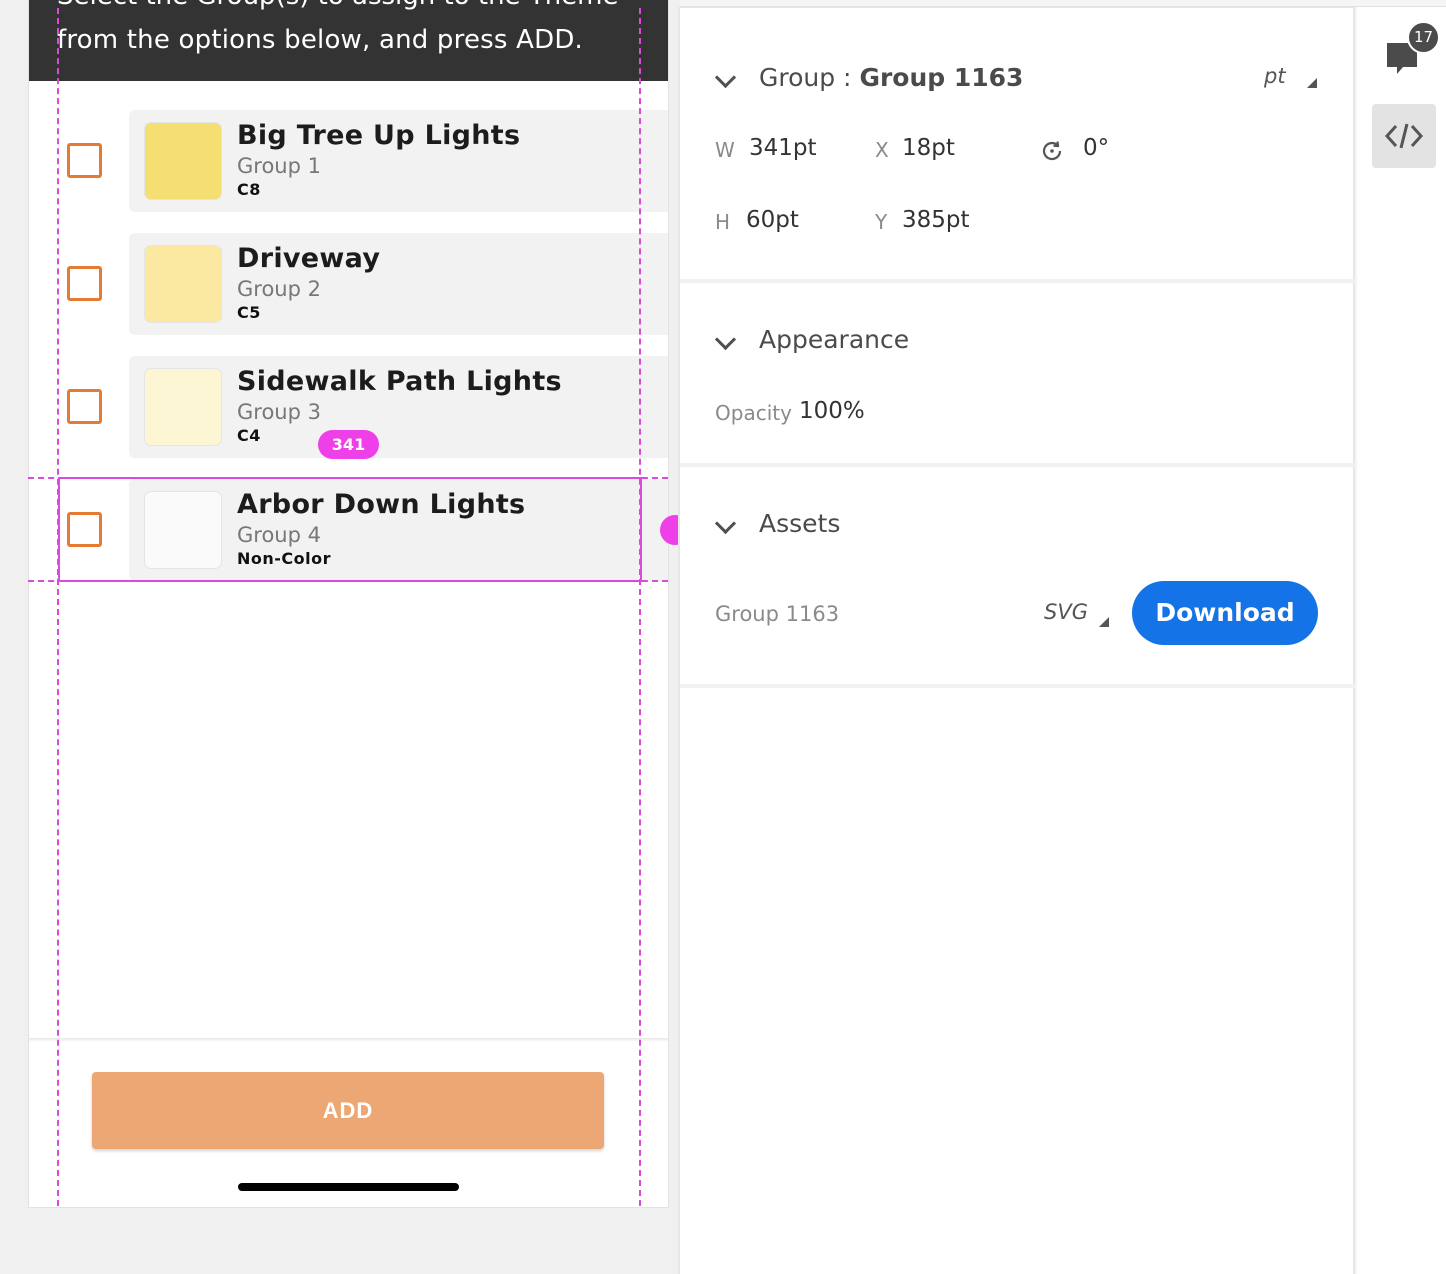 This screenshot has height=1274, width=1446. Describe the element at coordinates (348, 1040) in the screenshot. I see `footer-divider` at that location.